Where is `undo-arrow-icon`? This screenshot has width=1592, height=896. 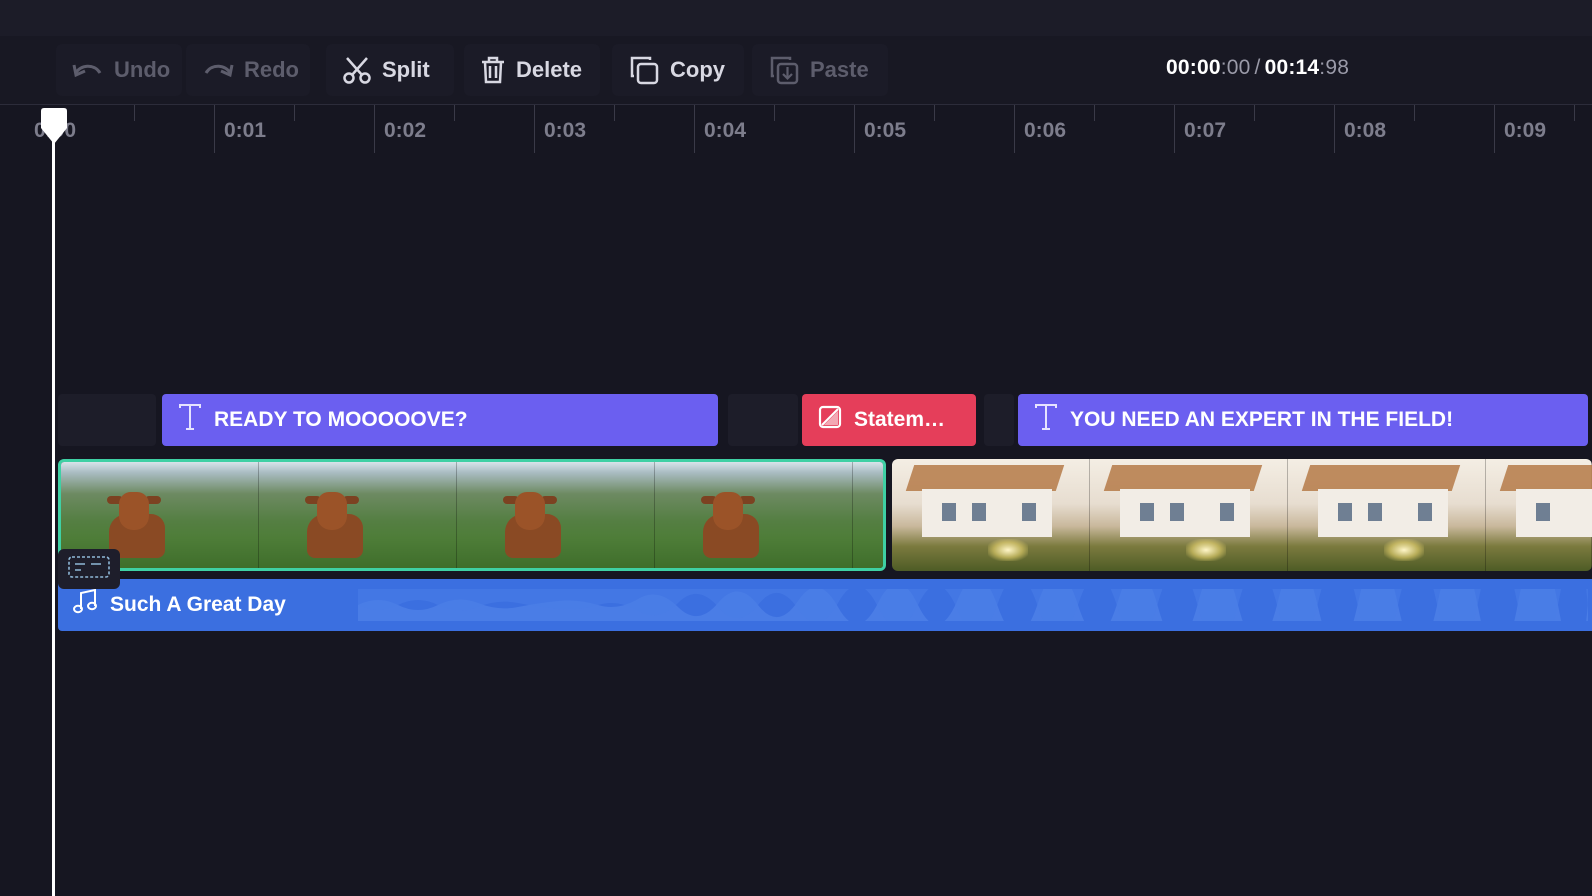
undo-arrow-icon is located at coordinates (88, 70).